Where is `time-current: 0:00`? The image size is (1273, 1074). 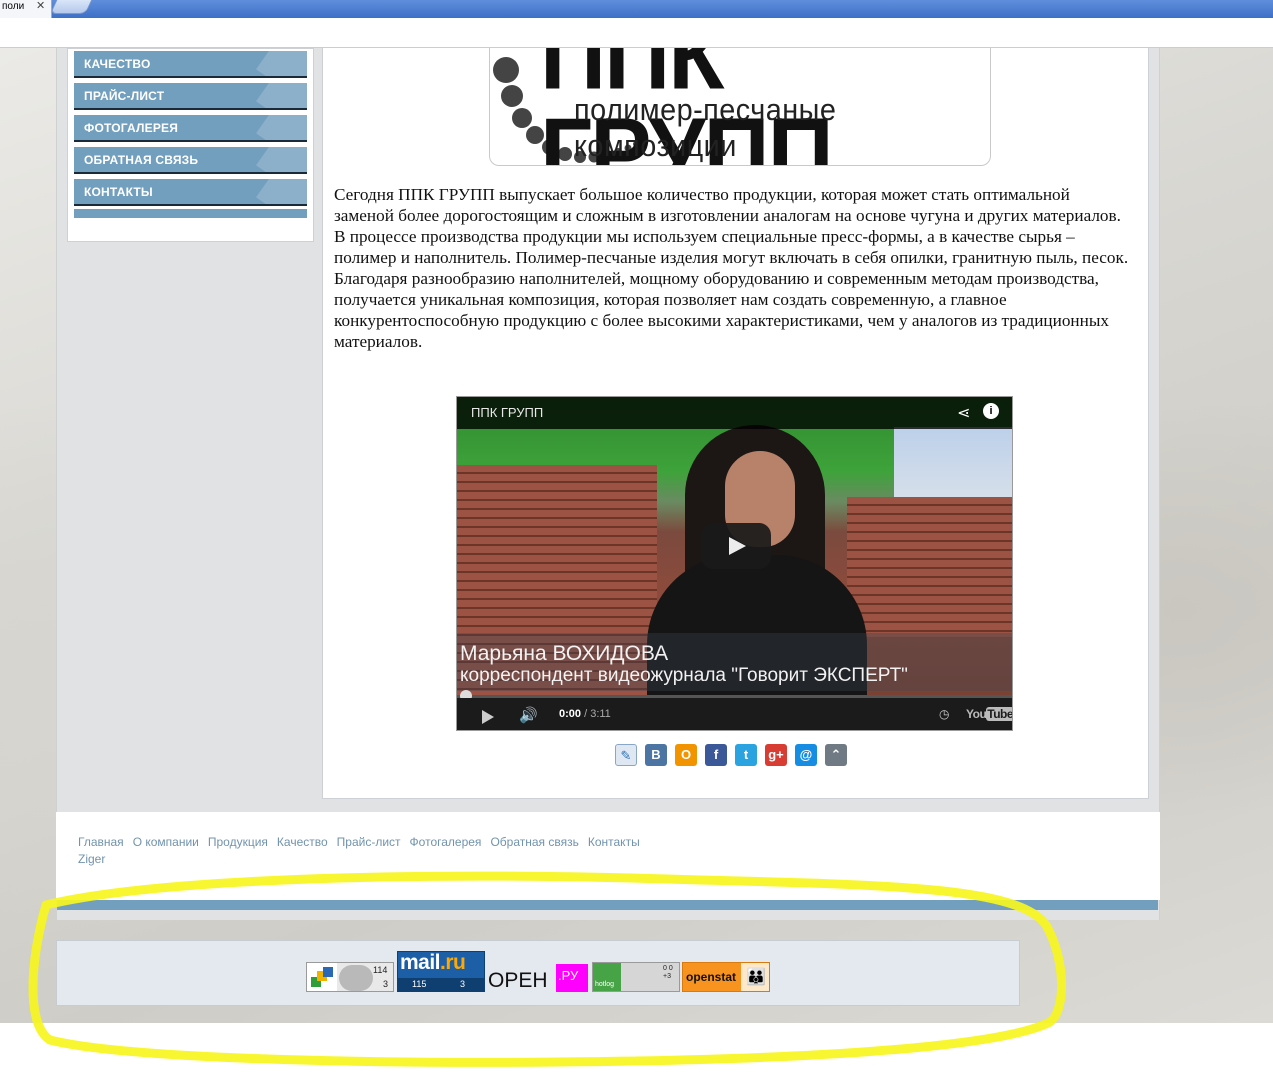 time-current: 0:00 is located at coordinates (570, 714).